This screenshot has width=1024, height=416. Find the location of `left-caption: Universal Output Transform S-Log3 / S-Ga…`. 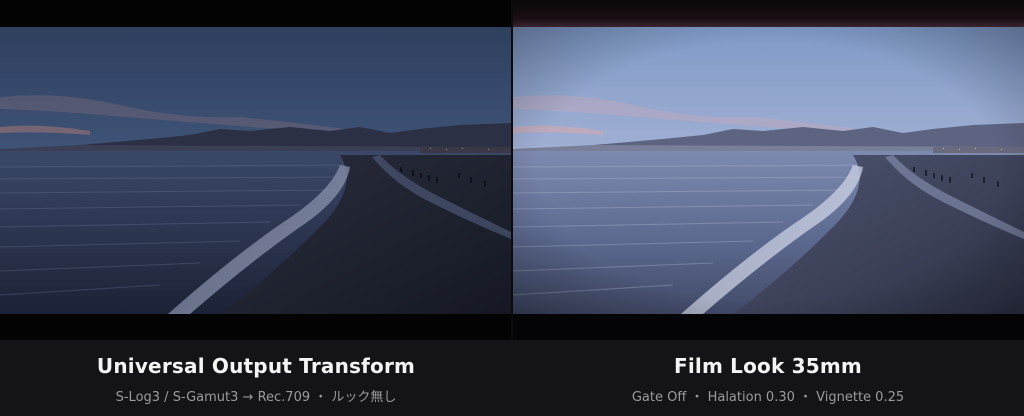

left-caption: Universal Output Transform S-Log3 / S-Ga… is located at coordinates (256, 378).